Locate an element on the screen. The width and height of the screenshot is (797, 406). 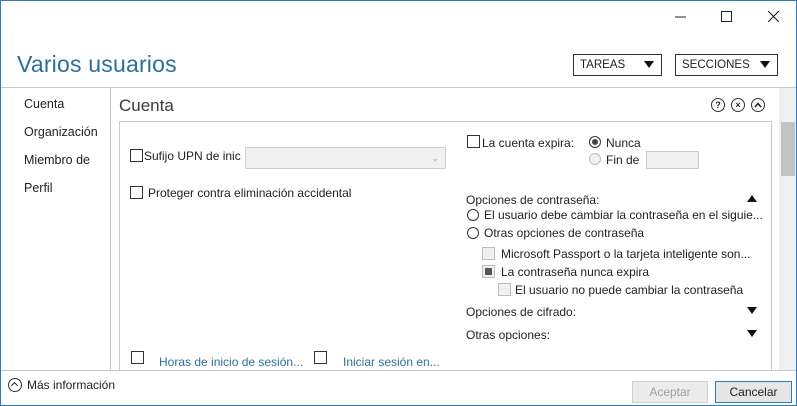
maximize-icon is located at coordinates (726, 16).